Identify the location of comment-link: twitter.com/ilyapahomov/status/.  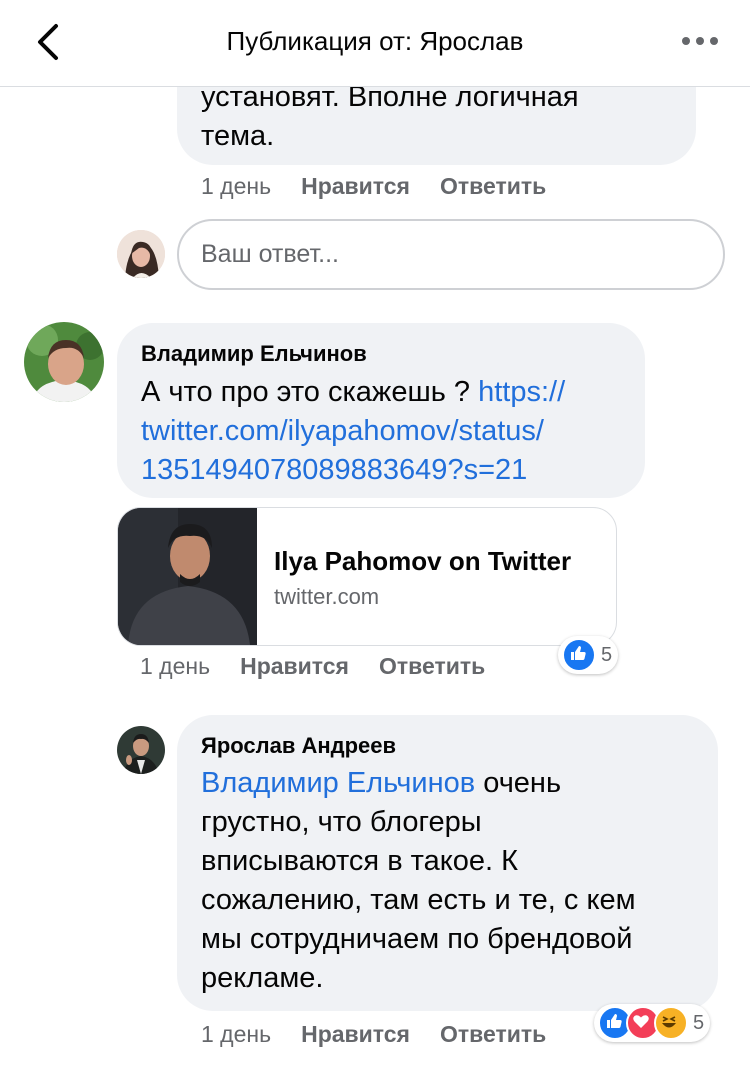
(342, 431).